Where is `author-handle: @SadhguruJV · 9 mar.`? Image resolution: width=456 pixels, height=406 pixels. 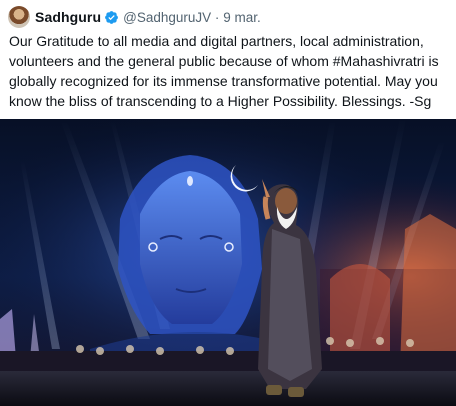
author-handle: @SadhguruJV · 9 mar. is located at coordinates (192, 17).